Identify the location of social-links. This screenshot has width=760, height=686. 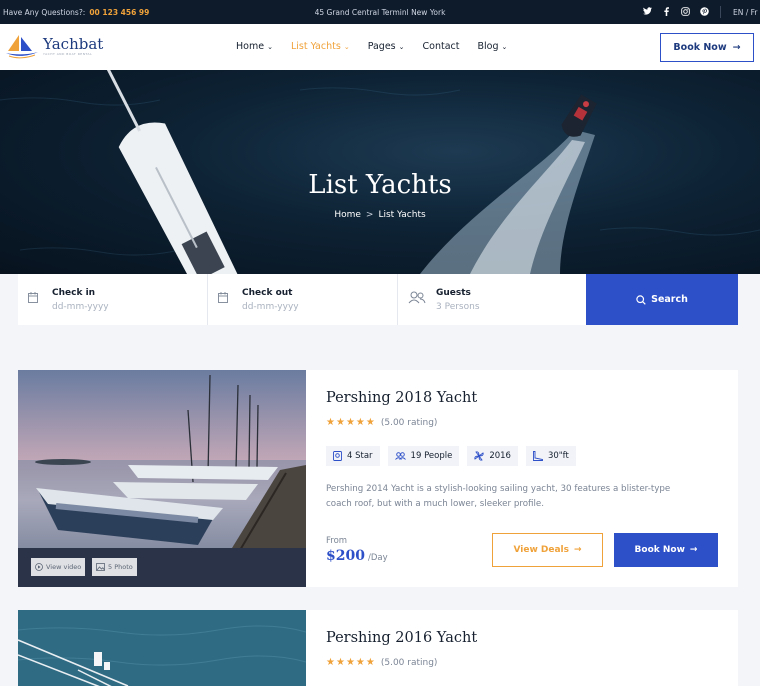
(675, 11).